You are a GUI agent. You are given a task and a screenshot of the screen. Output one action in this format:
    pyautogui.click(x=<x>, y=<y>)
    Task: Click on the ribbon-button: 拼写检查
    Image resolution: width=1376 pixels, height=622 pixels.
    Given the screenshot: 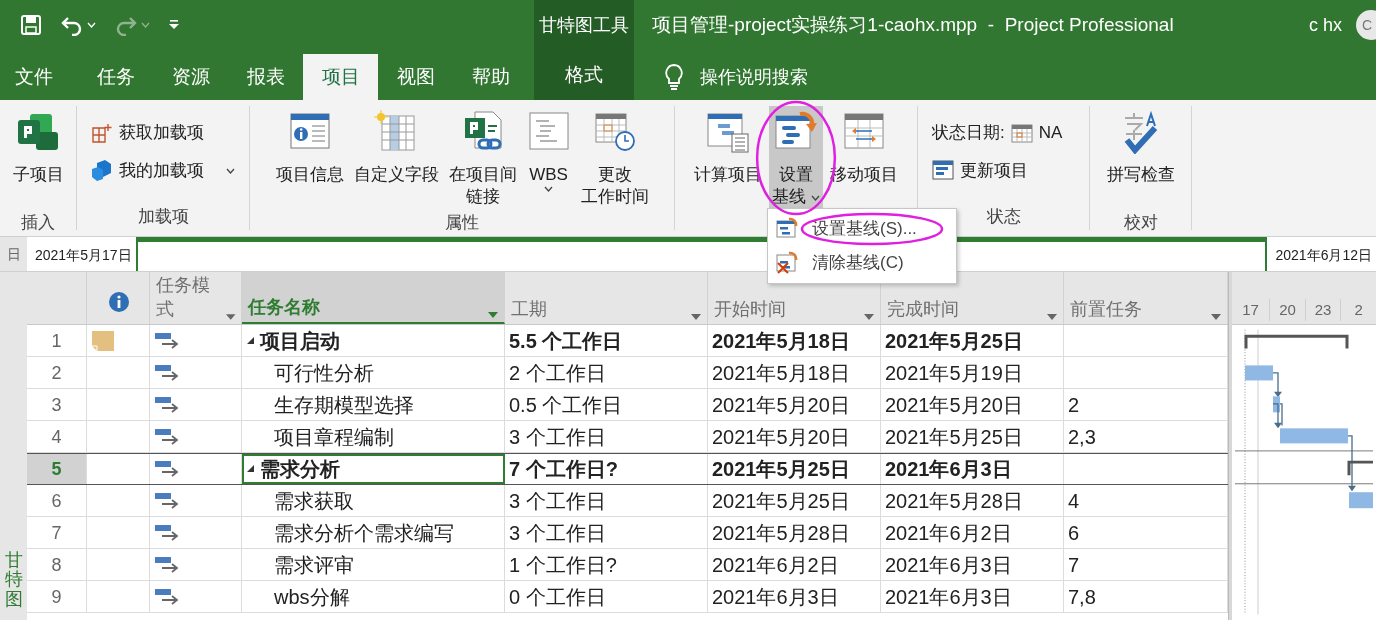 What is the action you would take?
    pyautogui.click(x=1140, y=158)
    